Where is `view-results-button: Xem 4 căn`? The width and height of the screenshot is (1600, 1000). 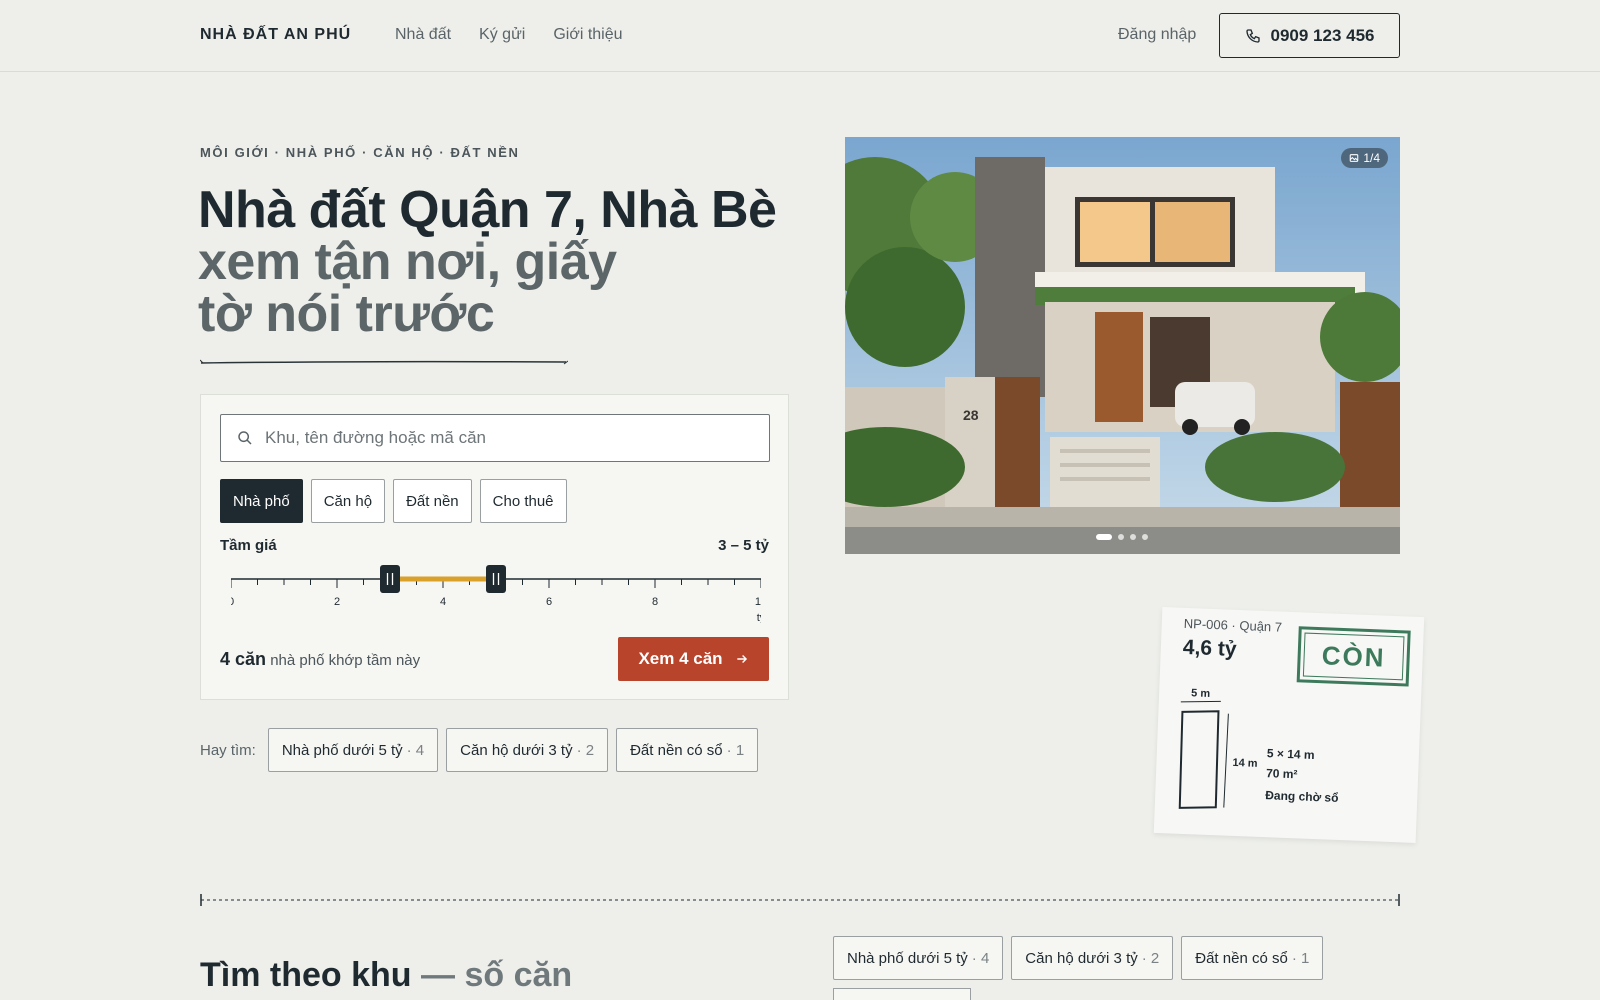 view-results-button: Xem 4 căn is located at coordinates (693, 659).